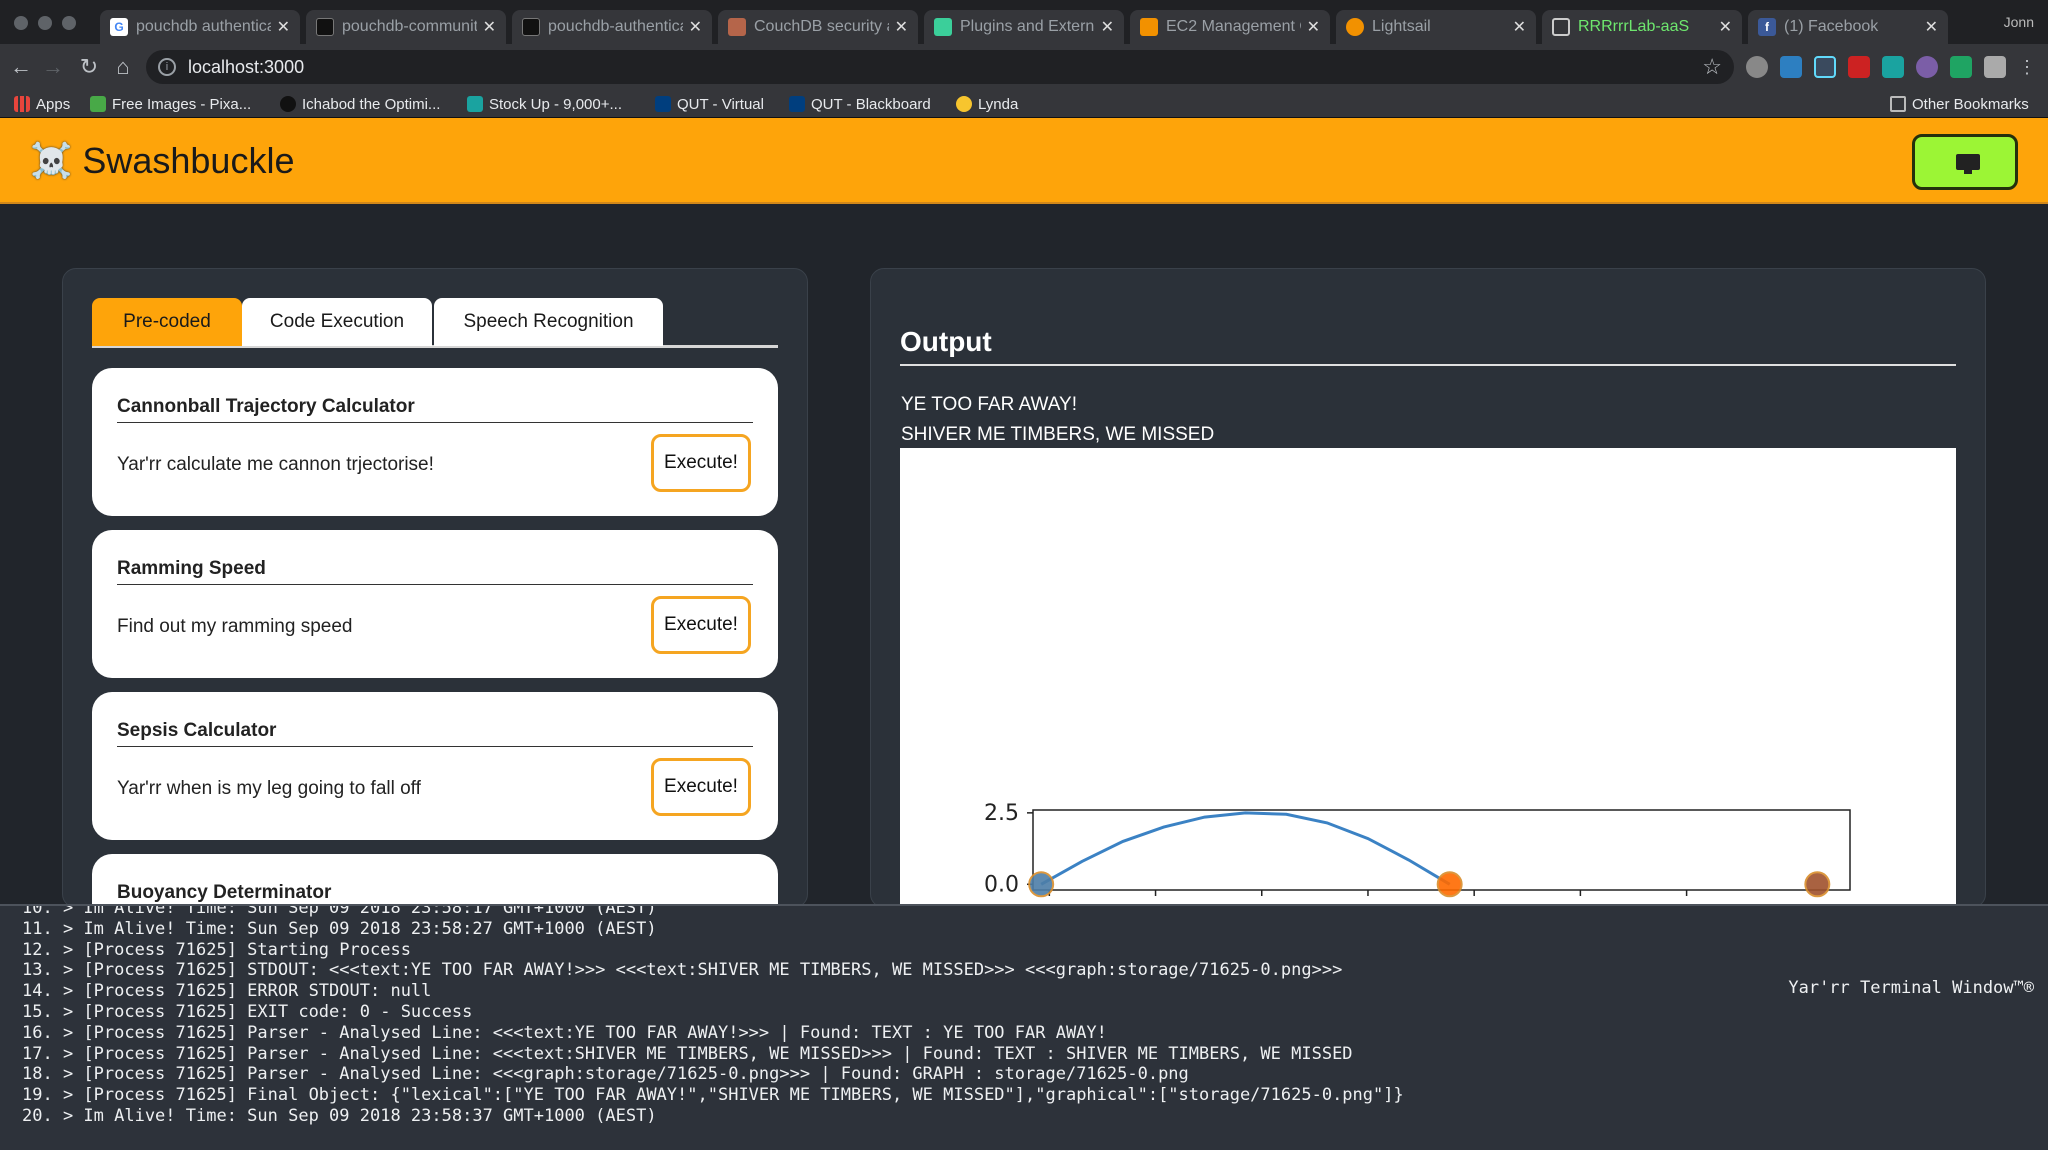 Image resolution: width=2048 pixels, height=1150 pixels. I want to click on browser-tab: pouchdb-authentica ✕, so click(612, 27).